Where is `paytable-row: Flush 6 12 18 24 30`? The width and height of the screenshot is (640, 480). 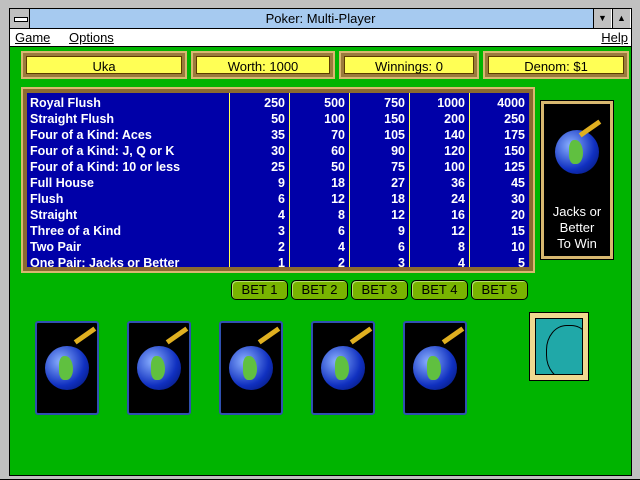 paytable-row: Flush 6 12 18 24 30 is located at coordinates (278, 199).